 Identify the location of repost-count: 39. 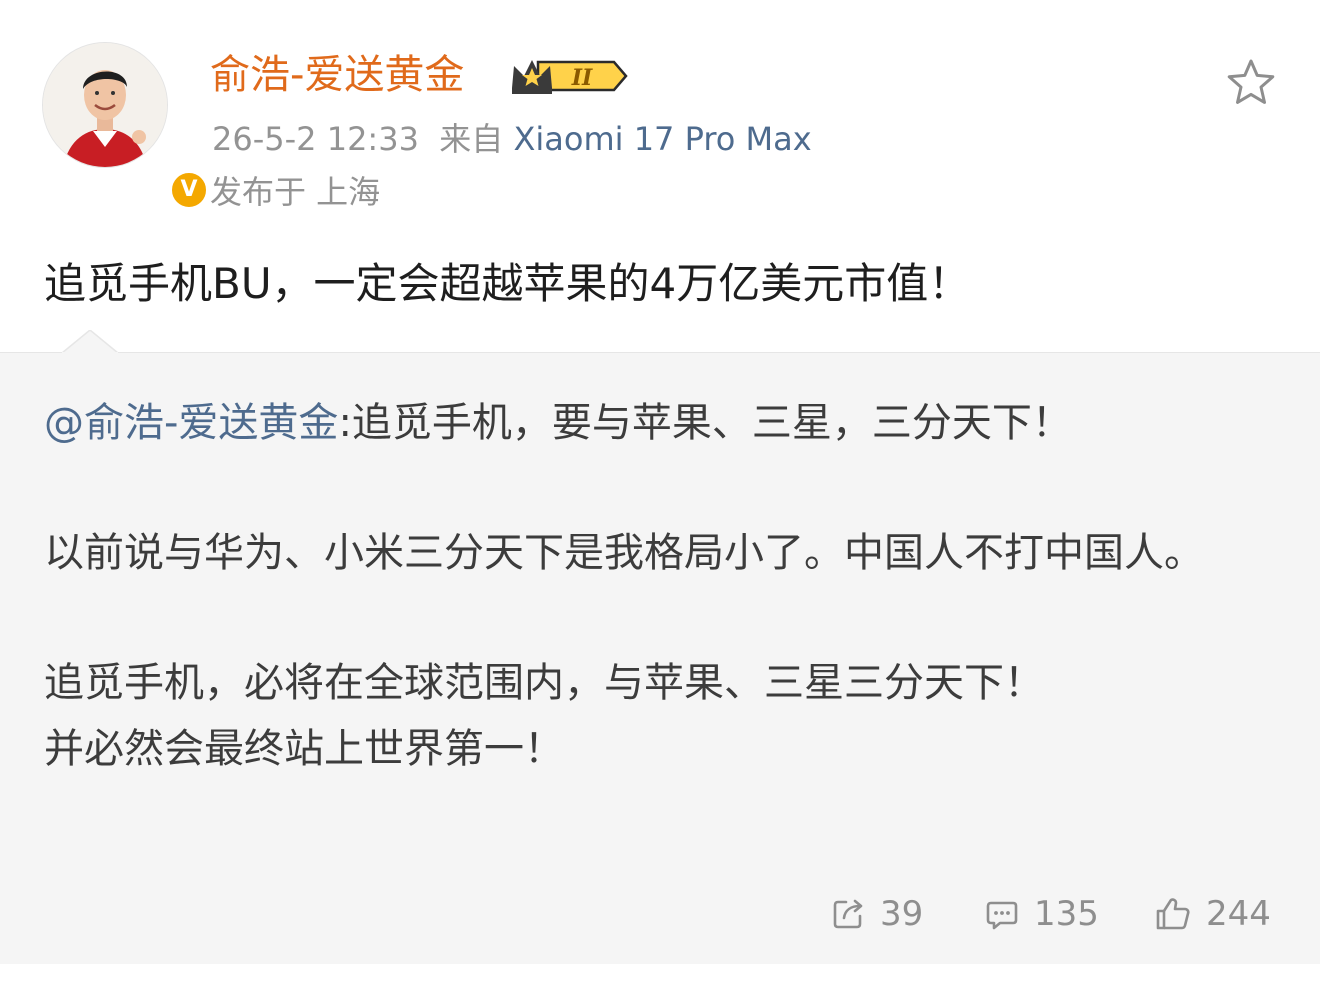
(902, 914).